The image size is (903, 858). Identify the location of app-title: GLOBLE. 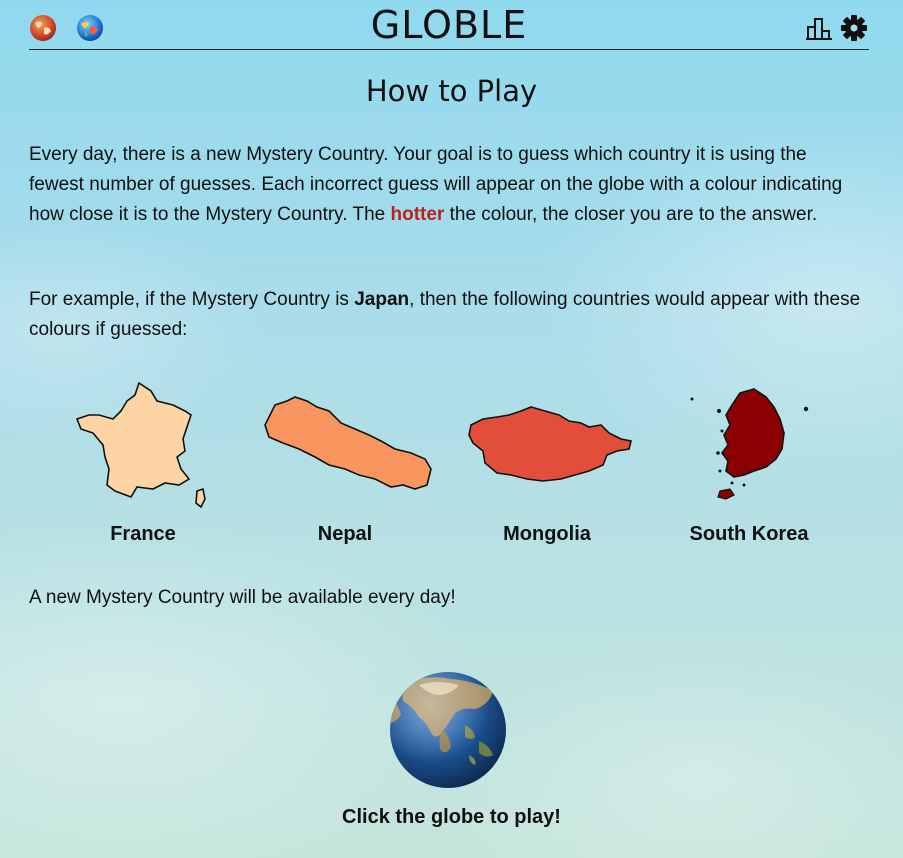
(449, 25).